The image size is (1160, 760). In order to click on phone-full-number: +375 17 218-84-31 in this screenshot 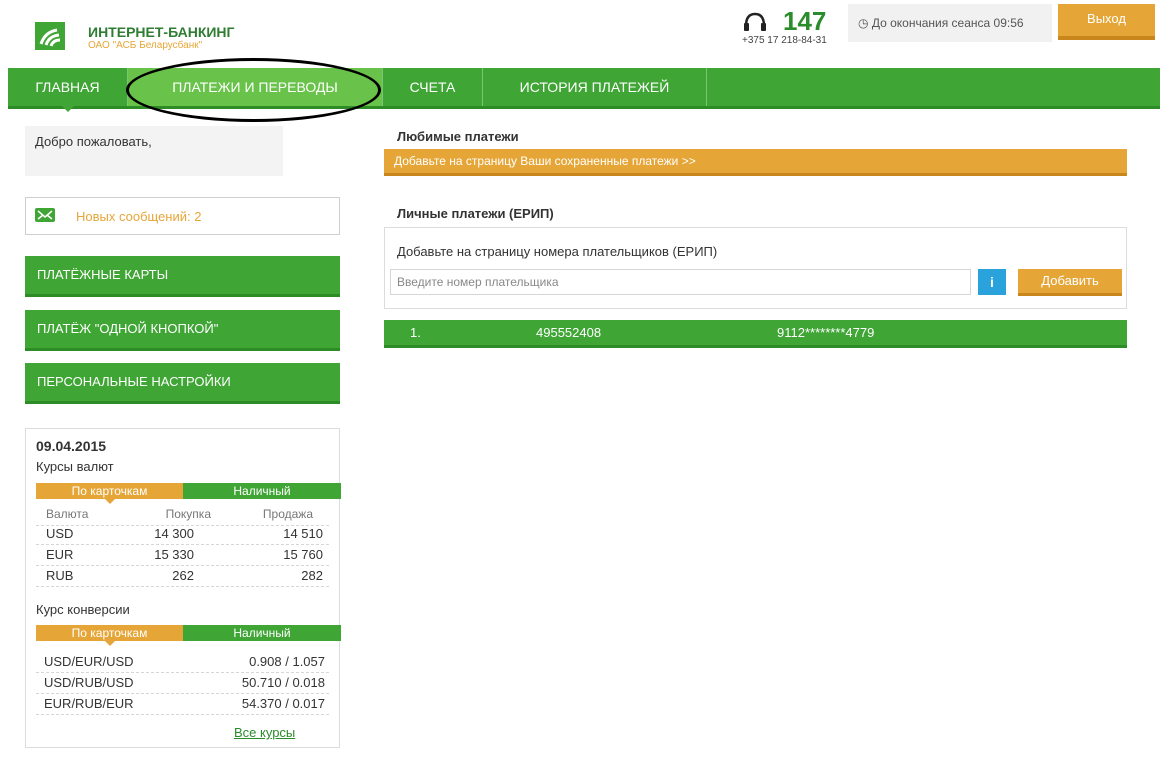, I will do `click(784, 40)`.